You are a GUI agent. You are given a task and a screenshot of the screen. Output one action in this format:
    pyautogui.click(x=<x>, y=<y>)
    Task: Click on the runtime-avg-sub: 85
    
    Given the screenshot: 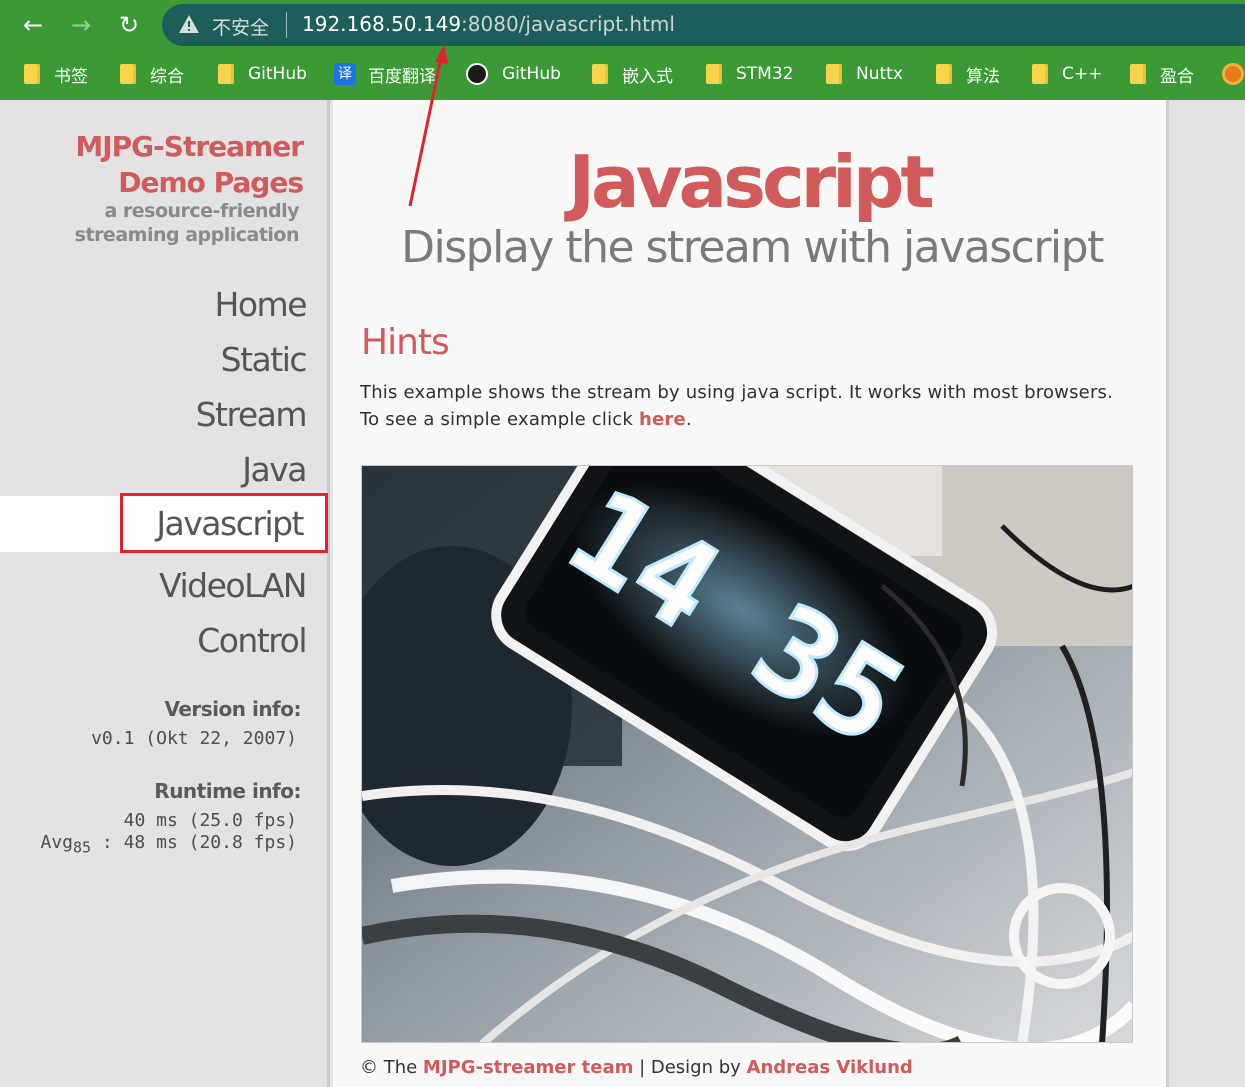 What is the action you would take?
    pyautogui.click(x=82, y=847)
    